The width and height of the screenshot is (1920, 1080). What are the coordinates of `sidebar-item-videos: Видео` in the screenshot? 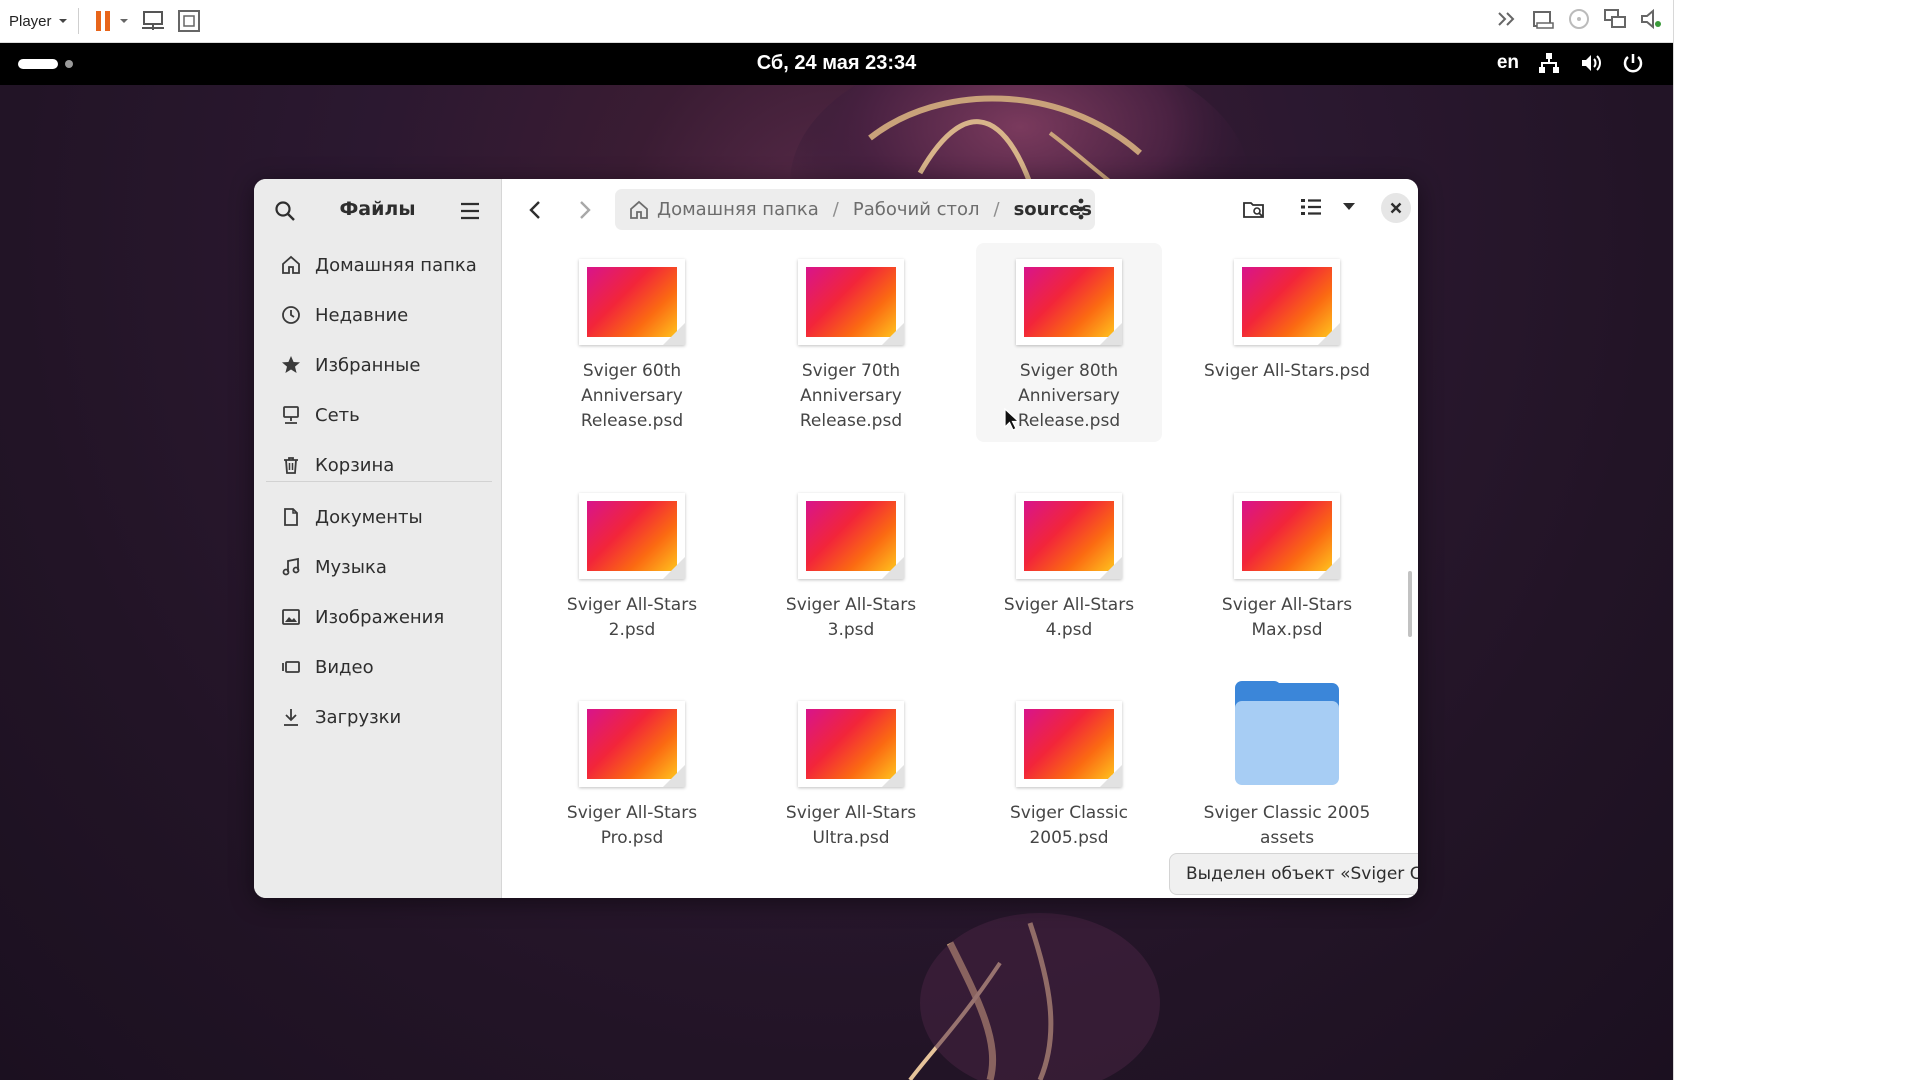 It's located at (378, 667).